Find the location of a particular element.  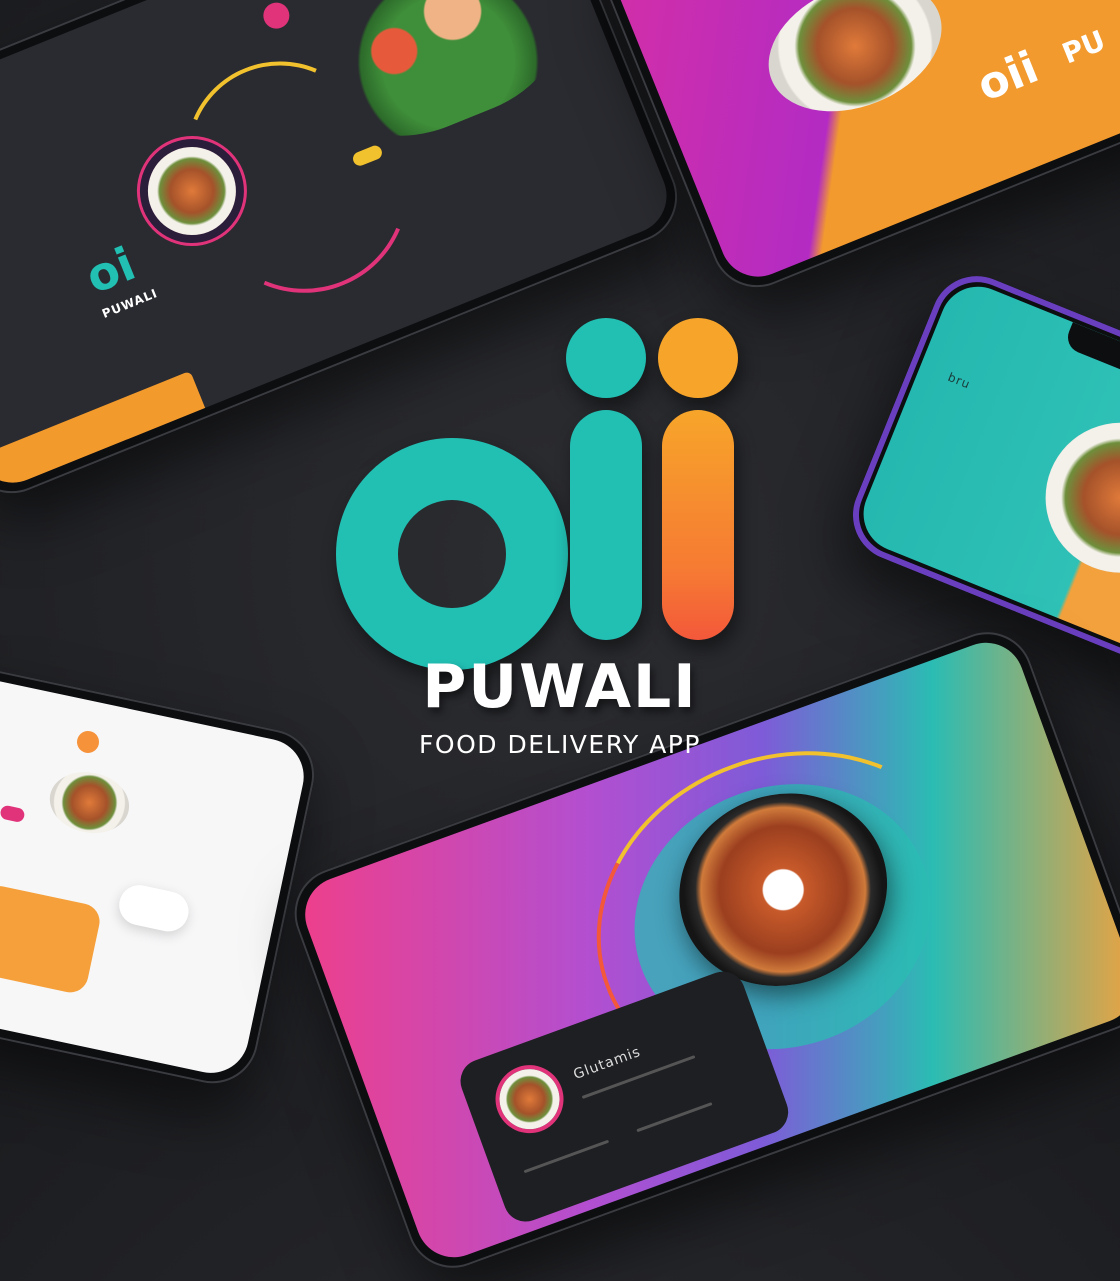

bottom-accent is located at coordinates (106, 432).